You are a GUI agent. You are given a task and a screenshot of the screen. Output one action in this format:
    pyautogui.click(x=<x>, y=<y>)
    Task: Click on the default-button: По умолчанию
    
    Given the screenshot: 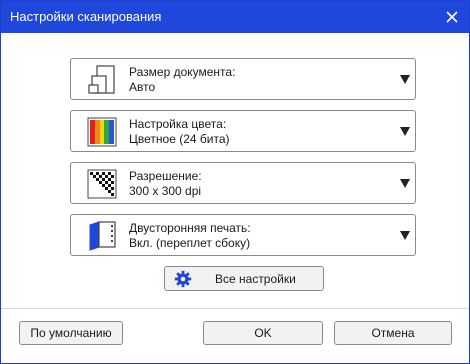 What is the action you would take?
    pyautogui.click(x=71, y=333)
    